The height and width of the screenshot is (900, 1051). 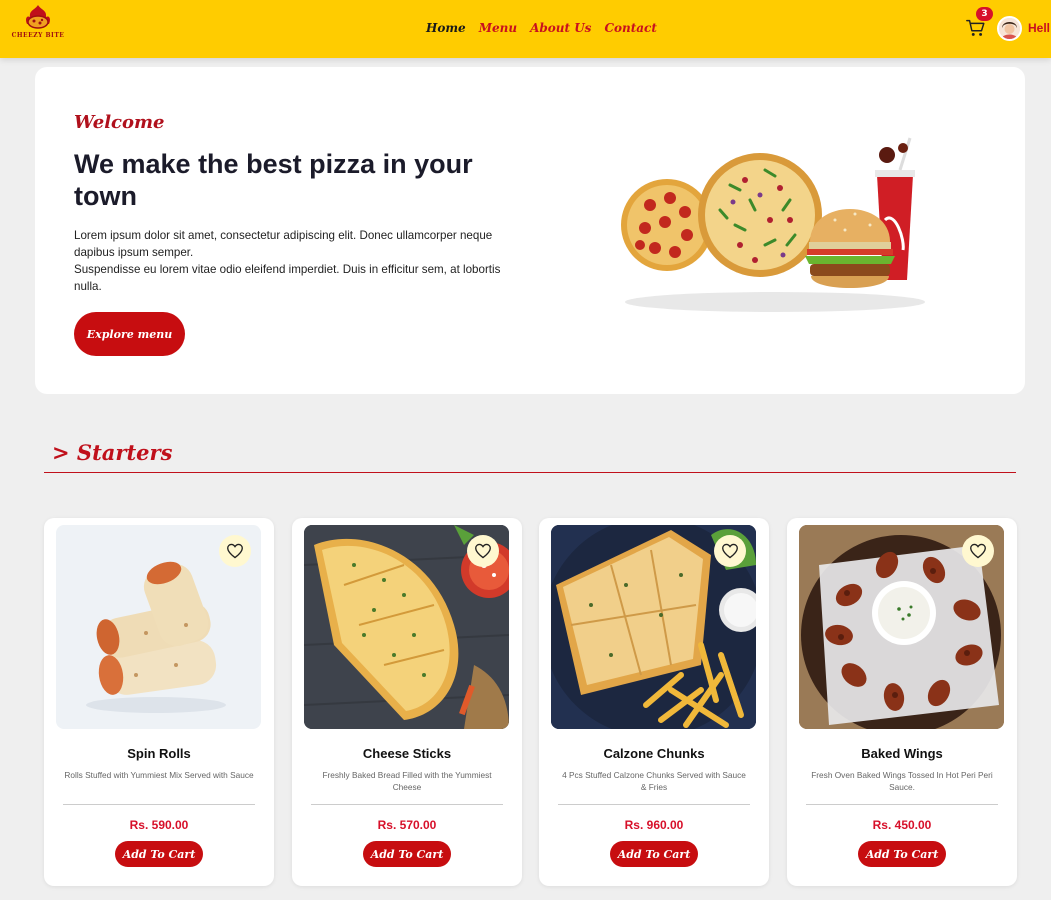 What do you see at coordinates (984, 14) in the screenshot?
I see `cart-count-badge: 3` at bounding box center [984, 14].